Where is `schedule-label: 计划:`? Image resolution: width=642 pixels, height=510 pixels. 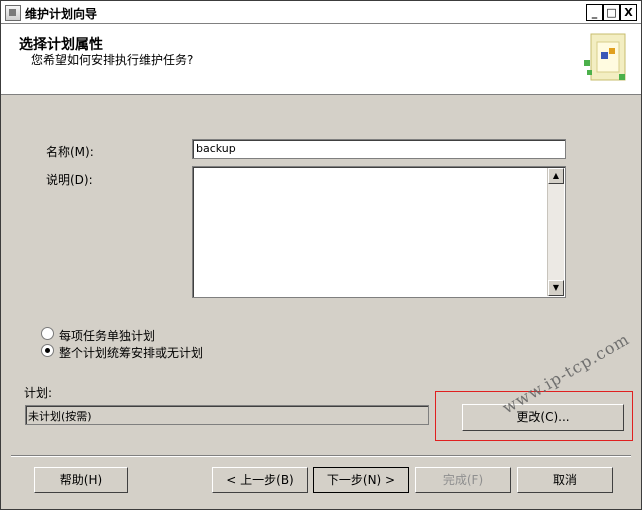 schedule-label: 计划: is located at coordinates (38, 393).